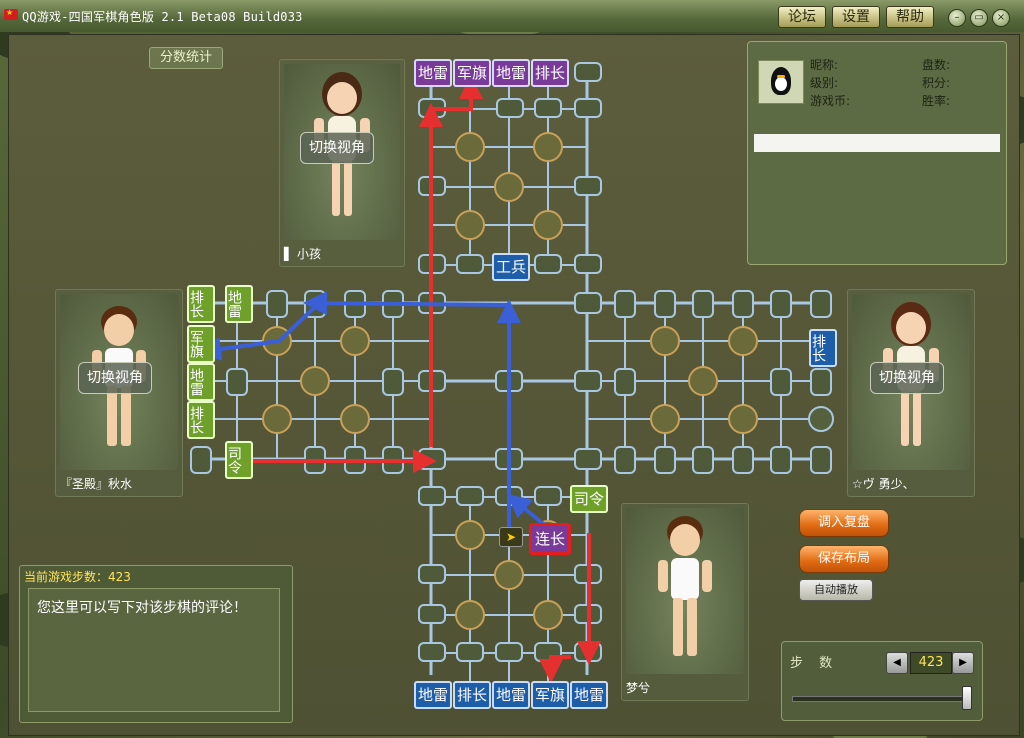 The width and height of the screenshot is (1024, 738). What do you see at coordinates (844, 559) in the screenshot?
I see `save-layout-button: 保存布局` at bounding box center [844, 559].